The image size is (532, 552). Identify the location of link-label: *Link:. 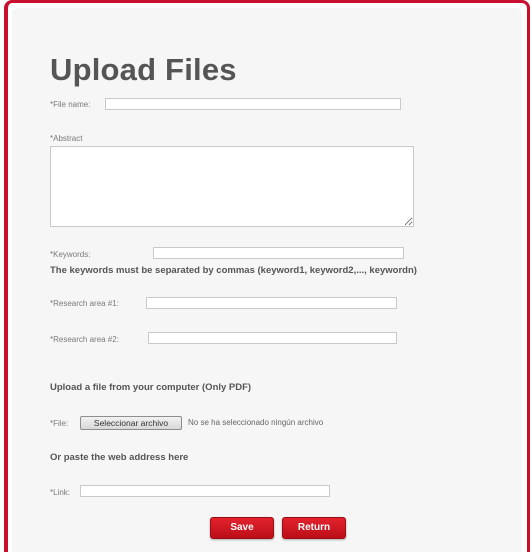
(60, 492).